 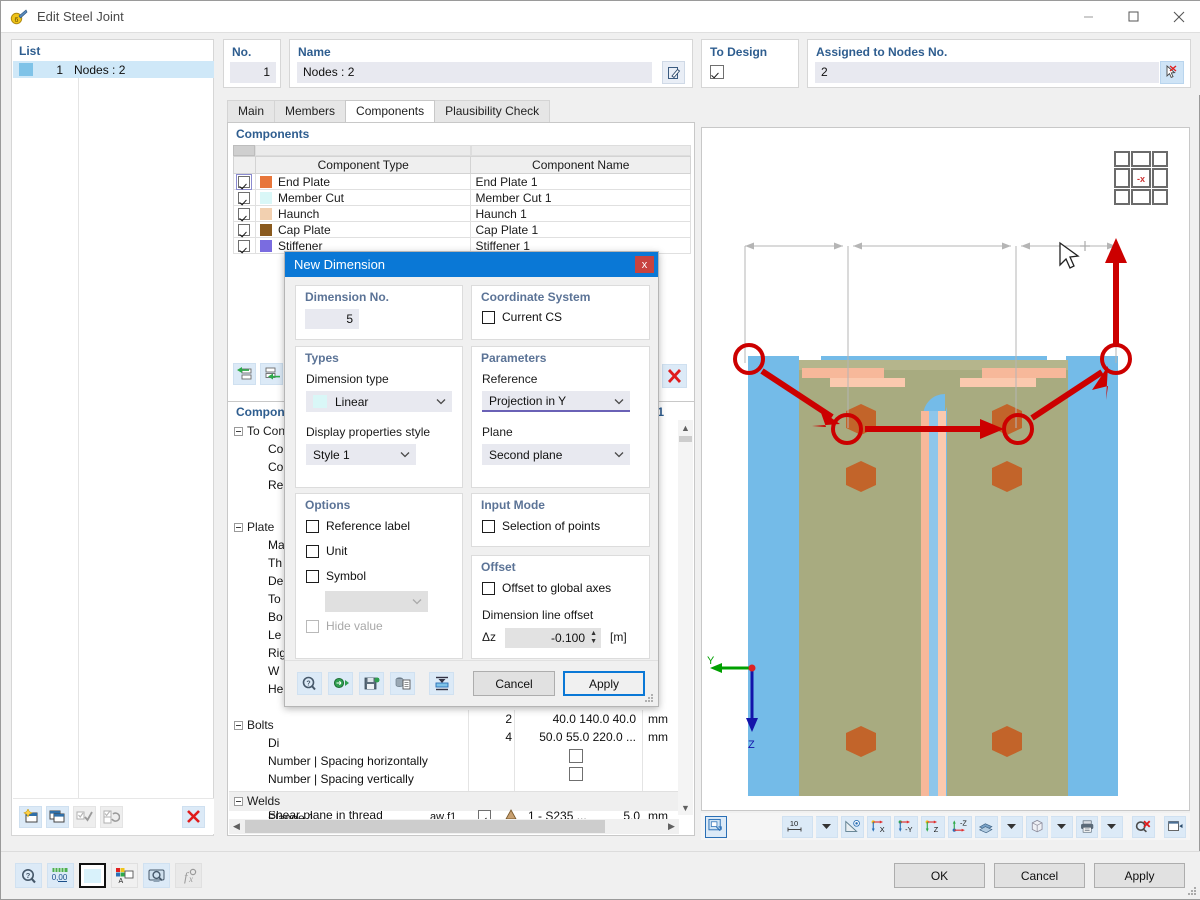 I want to click on list-item: 1 Nodes : 2, so click(x=113, y=69).